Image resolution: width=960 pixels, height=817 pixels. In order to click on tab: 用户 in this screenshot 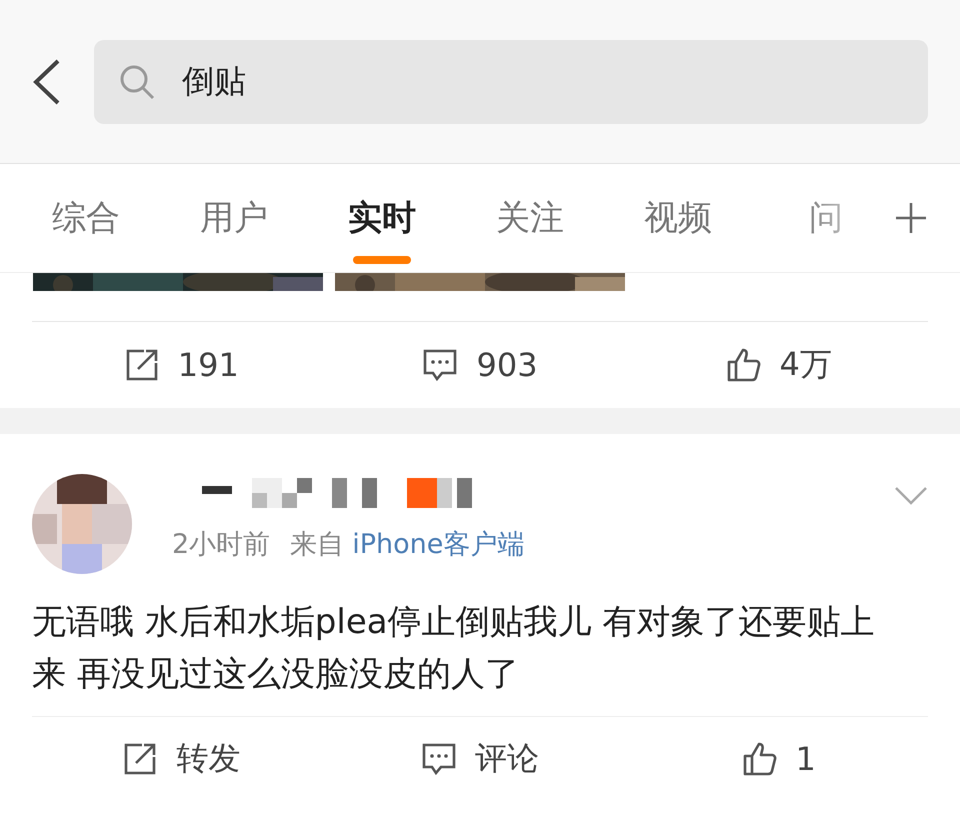, I will do `click(234, 218)`.